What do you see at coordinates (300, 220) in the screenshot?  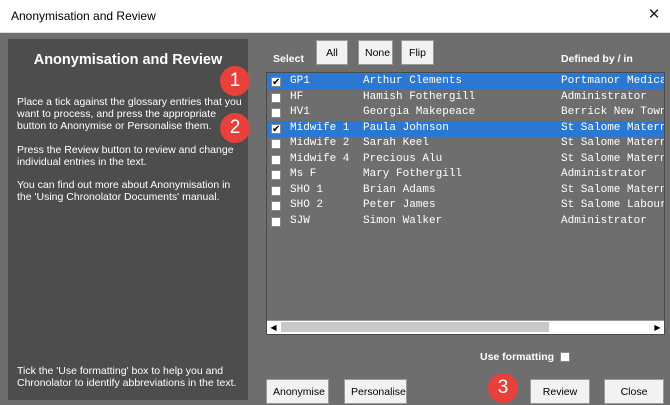 I see `row-abbreviation: SJW` at bounding box center [300, 220].